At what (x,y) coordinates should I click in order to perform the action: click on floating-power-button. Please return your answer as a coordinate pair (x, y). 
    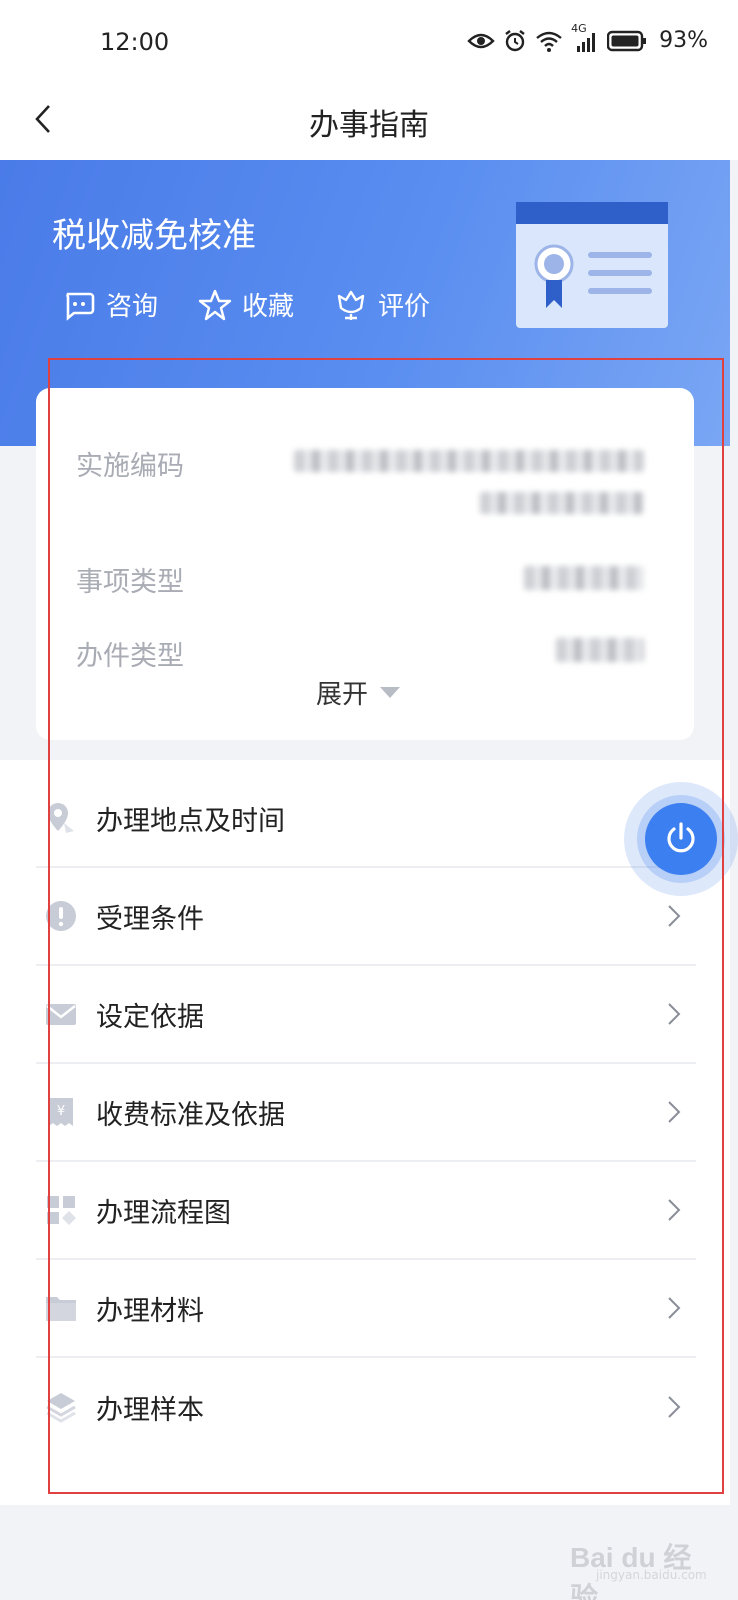
    Looking at the image, I should click on (681, 839).